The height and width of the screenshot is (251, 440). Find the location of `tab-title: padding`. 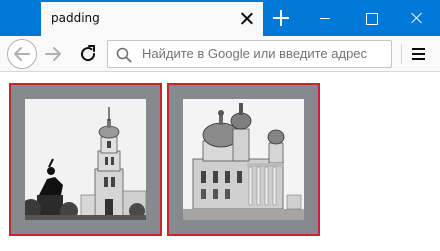

tab-title: padding is located at coordinates (75, 18).